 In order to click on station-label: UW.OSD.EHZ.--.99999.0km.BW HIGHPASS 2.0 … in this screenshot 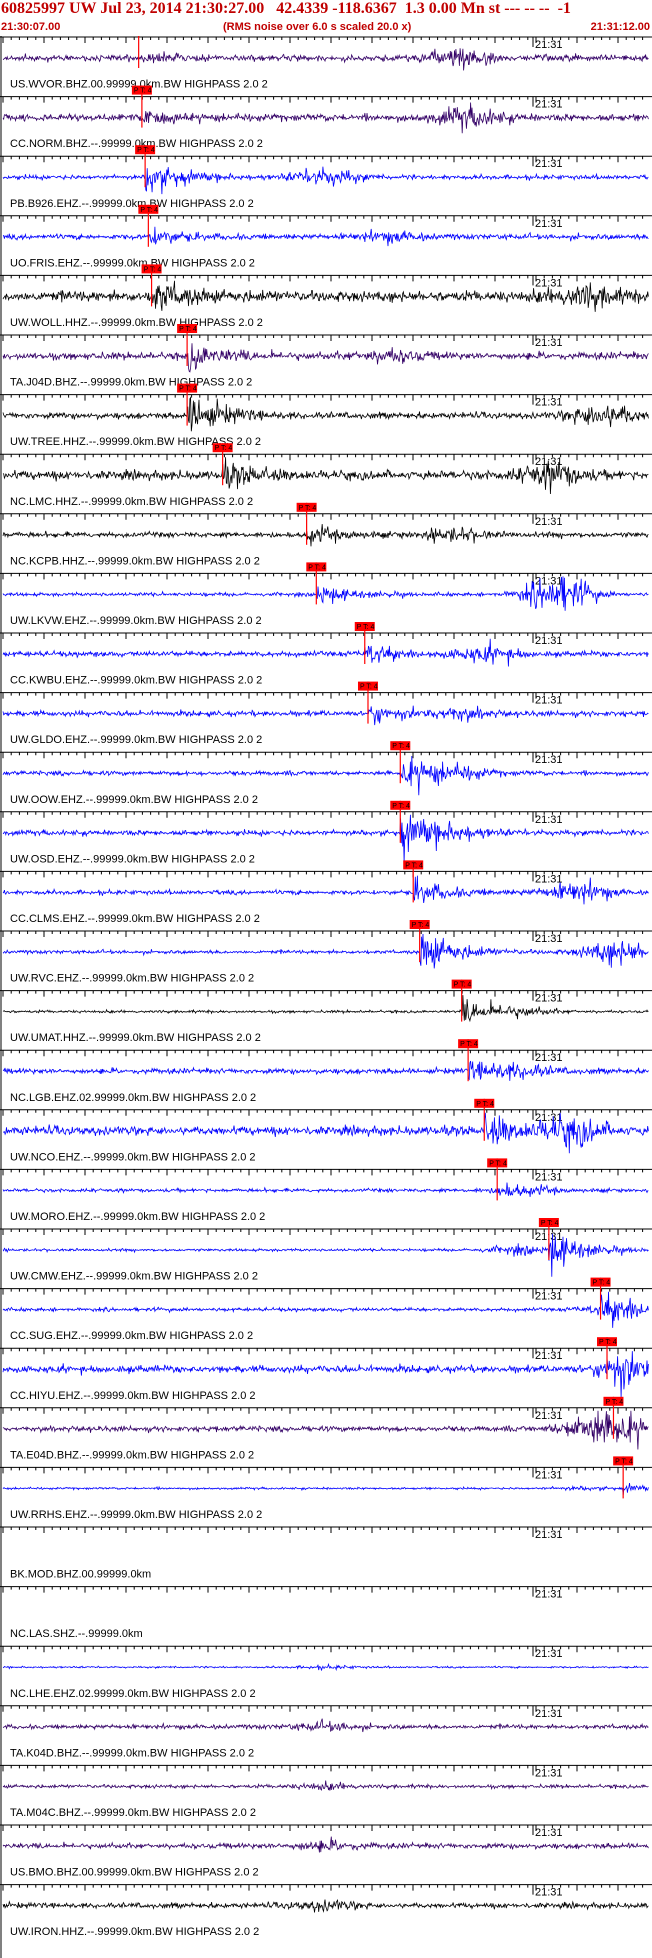, I will do `click(132, 859)`.